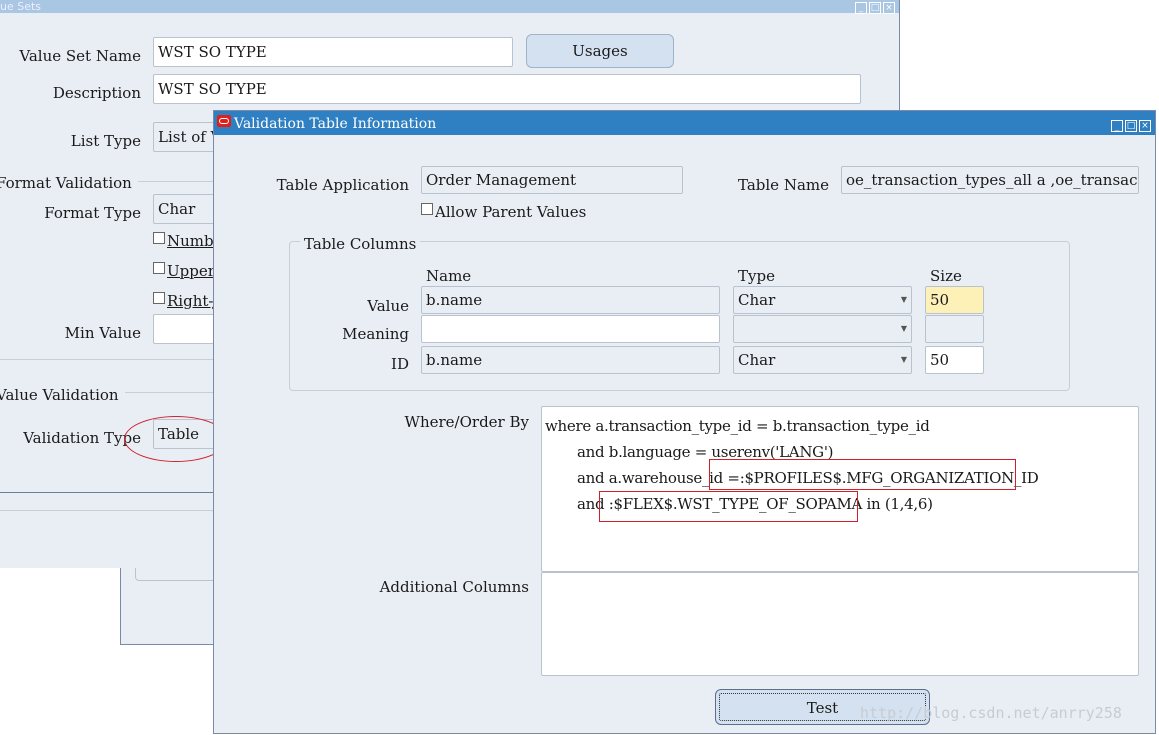  What do you see at coordinates (96, 93) in the screenshot?
I see `description-label: Description` at bounding box center [96, 93].